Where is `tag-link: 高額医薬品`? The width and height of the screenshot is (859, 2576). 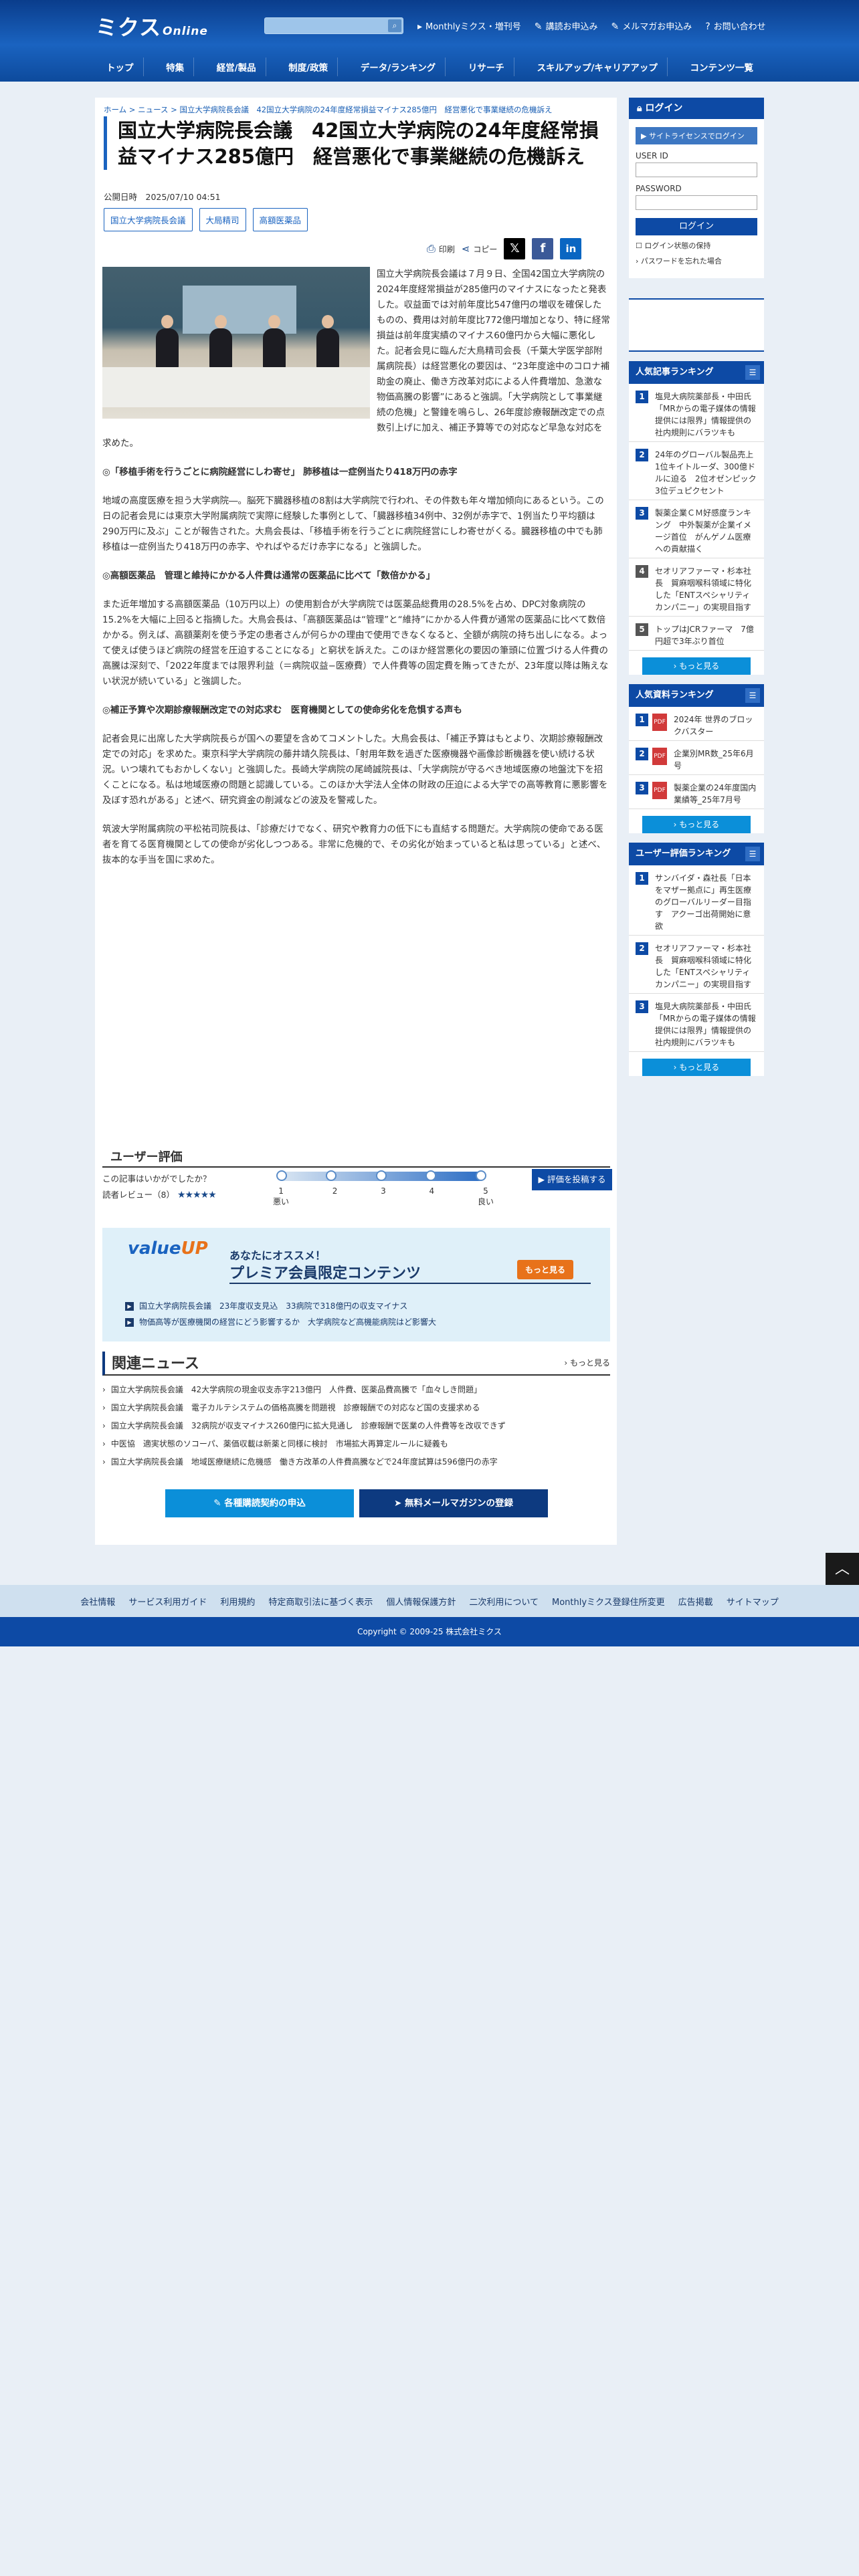 tag-link: 高額医薬品 is located at coordinates (280, 219).